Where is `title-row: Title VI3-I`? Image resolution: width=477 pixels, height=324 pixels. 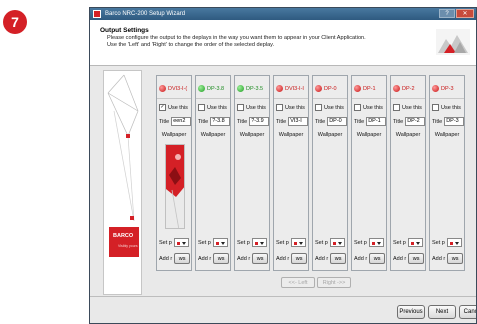 title-row: Title VI3-I is located at coordinates (292, 121).